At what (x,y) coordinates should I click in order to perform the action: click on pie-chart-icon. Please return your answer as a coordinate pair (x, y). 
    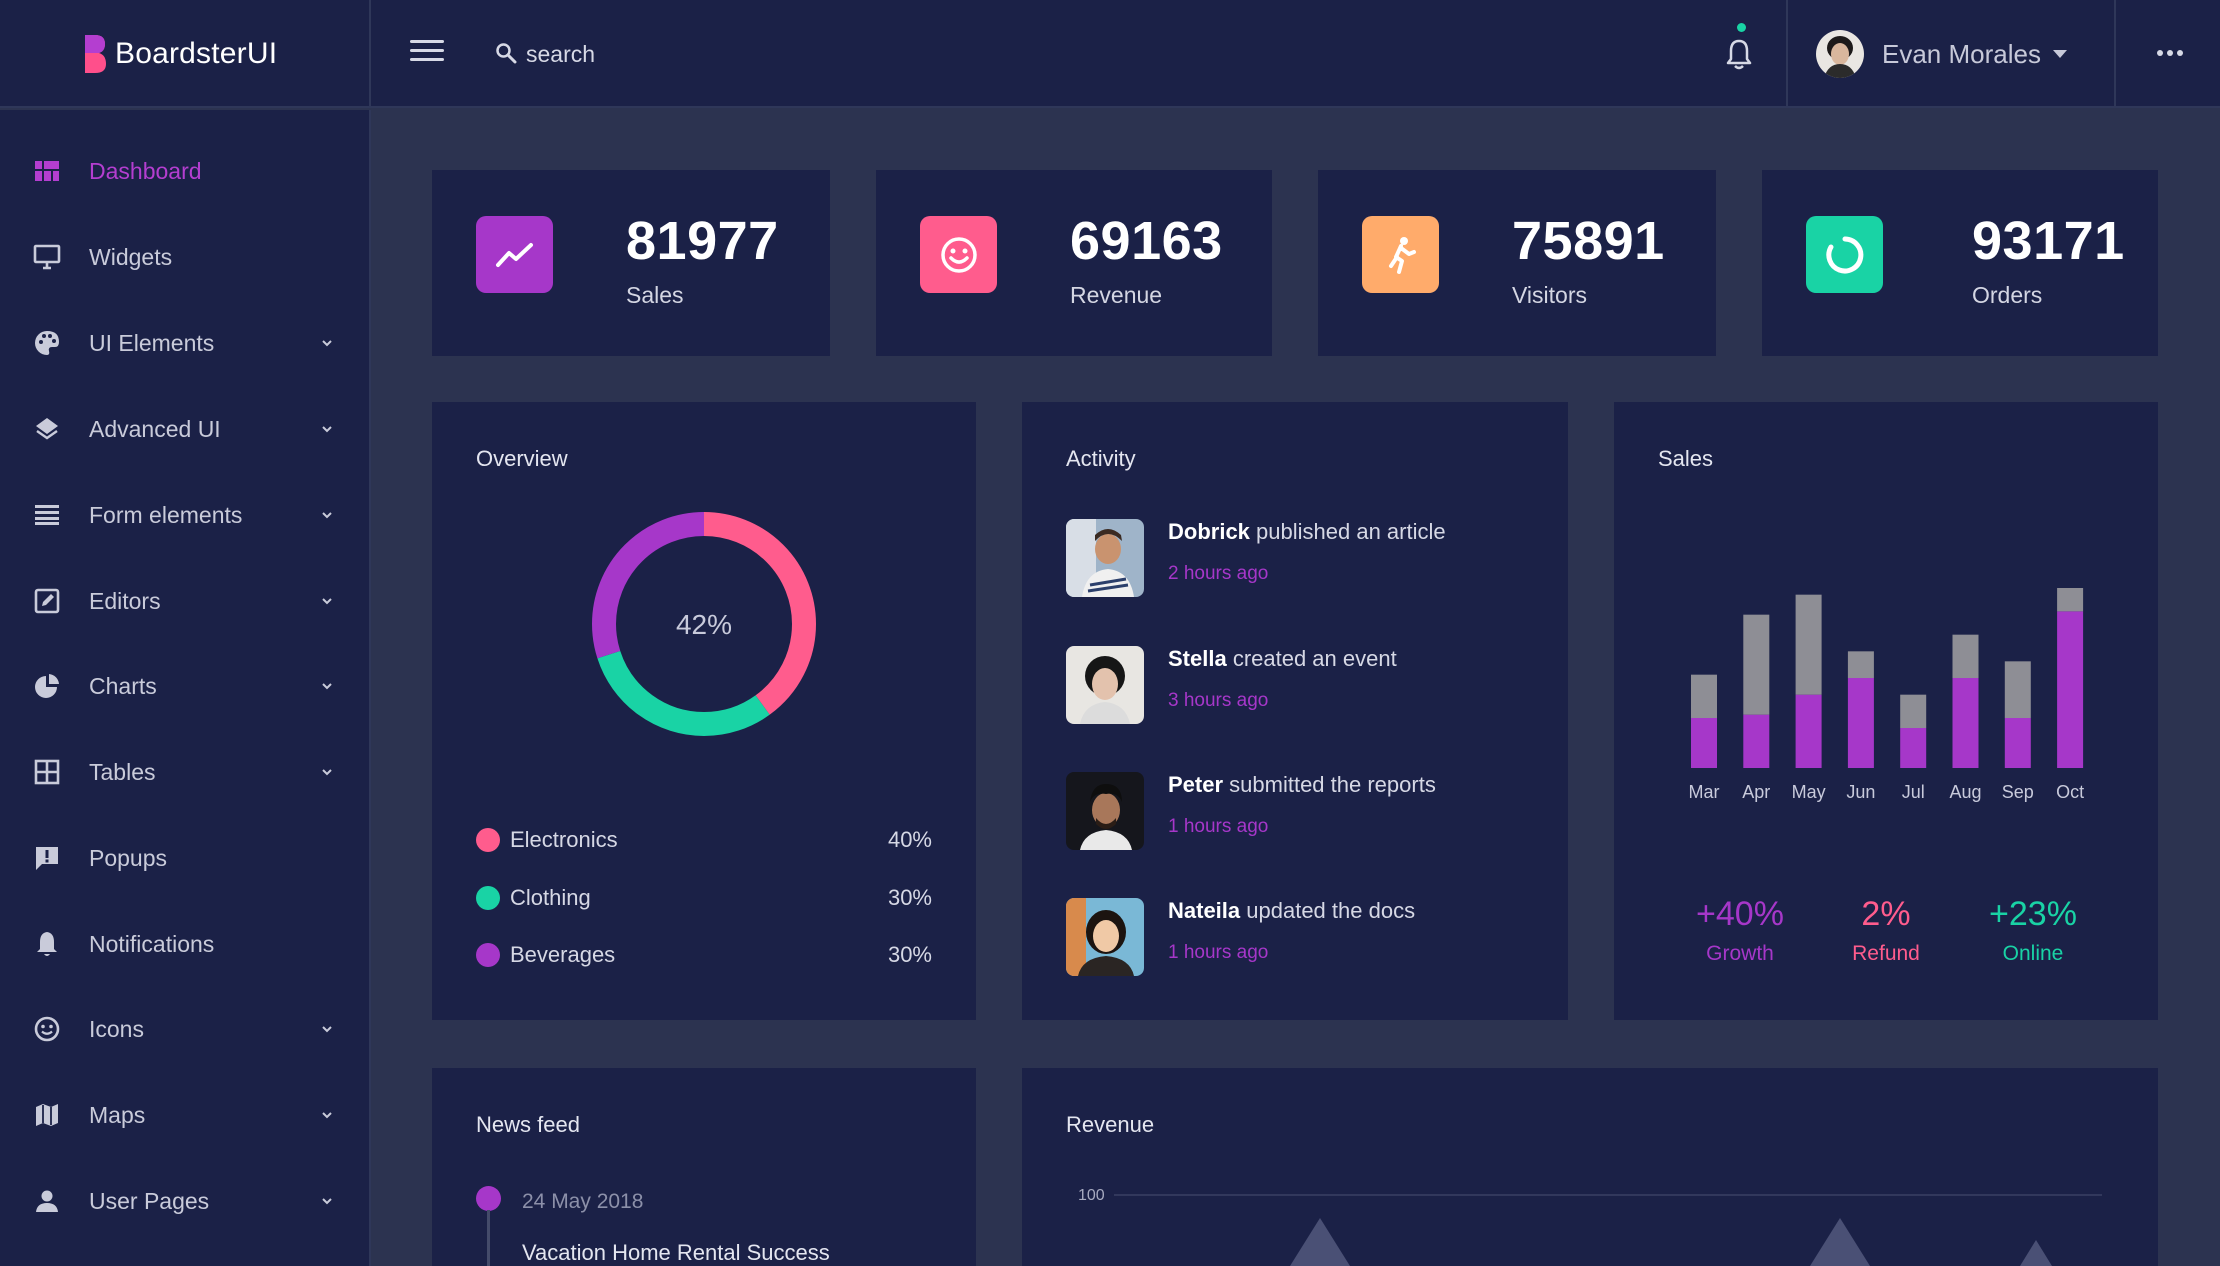
    Looking at the image, I should click on (47, 686).